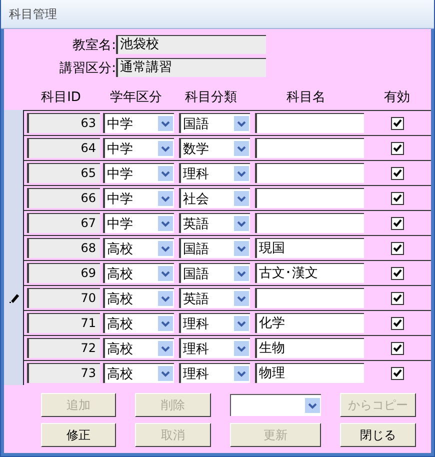  Describe the element at coordinates (214, 148) in the screenshot. I see `category-dropdown: 数学` at that location.